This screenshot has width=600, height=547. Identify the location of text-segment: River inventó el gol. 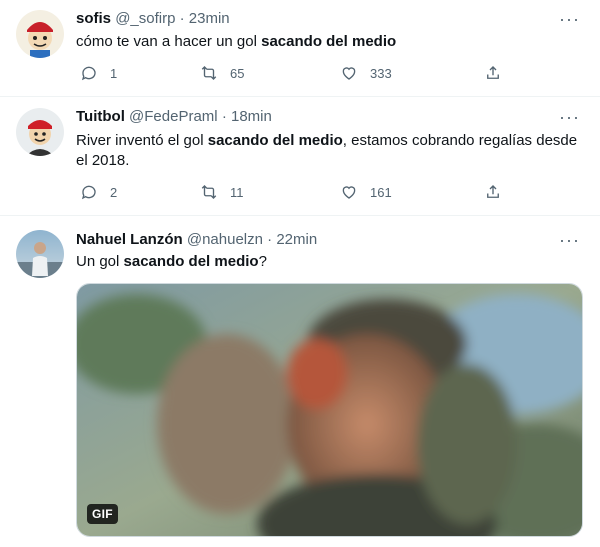
(142, 140).